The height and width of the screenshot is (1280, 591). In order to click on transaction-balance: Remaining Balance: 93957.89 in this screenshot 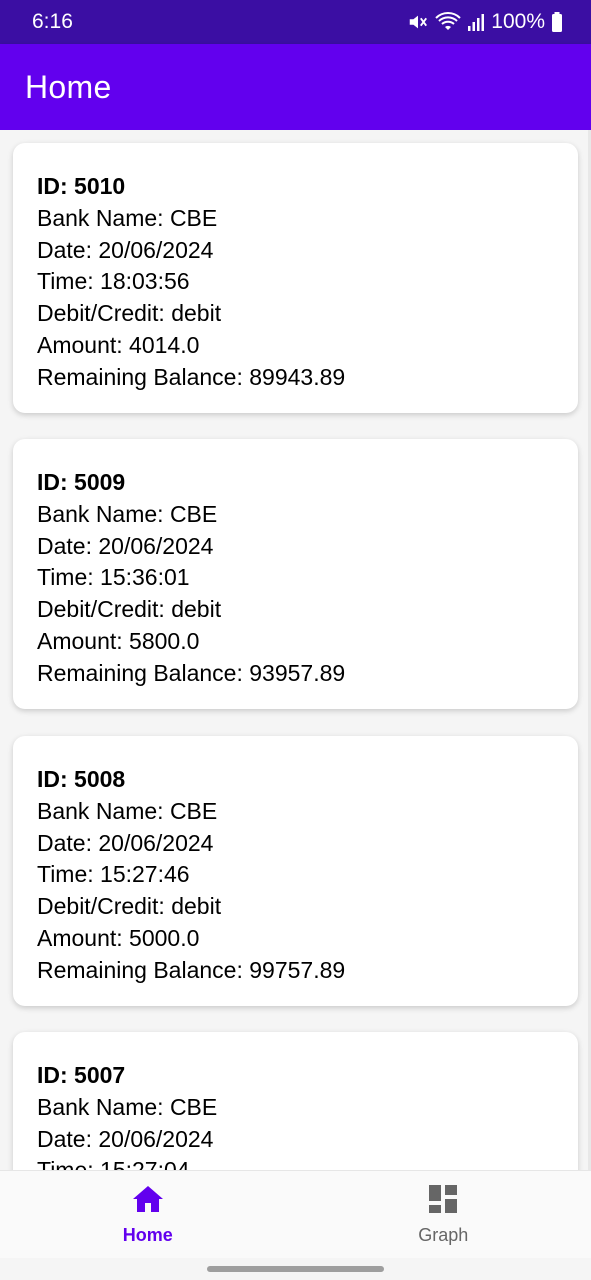, I will do `click(191, 672)`.